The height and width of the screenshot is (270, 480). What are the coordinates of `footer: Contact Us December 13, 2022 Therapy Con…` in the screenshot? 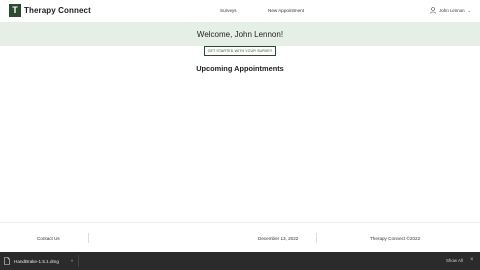 It's located at (240, 237).